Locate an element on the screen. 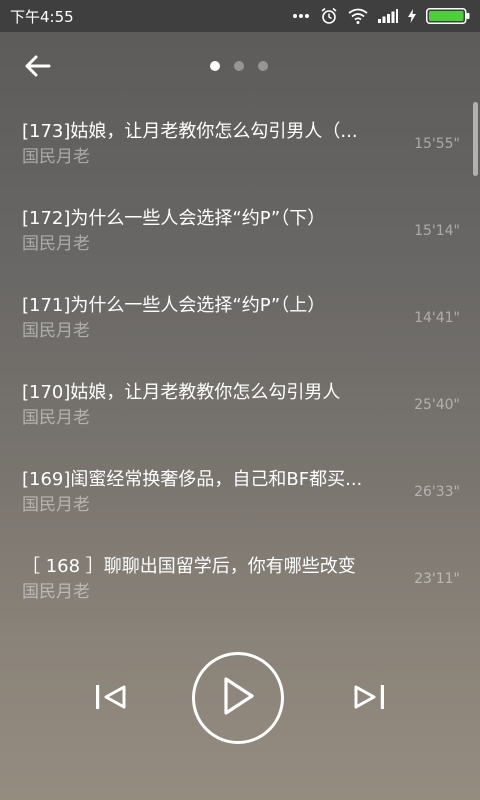  track-duration: 23'11" is located at coordinates (437, 579).